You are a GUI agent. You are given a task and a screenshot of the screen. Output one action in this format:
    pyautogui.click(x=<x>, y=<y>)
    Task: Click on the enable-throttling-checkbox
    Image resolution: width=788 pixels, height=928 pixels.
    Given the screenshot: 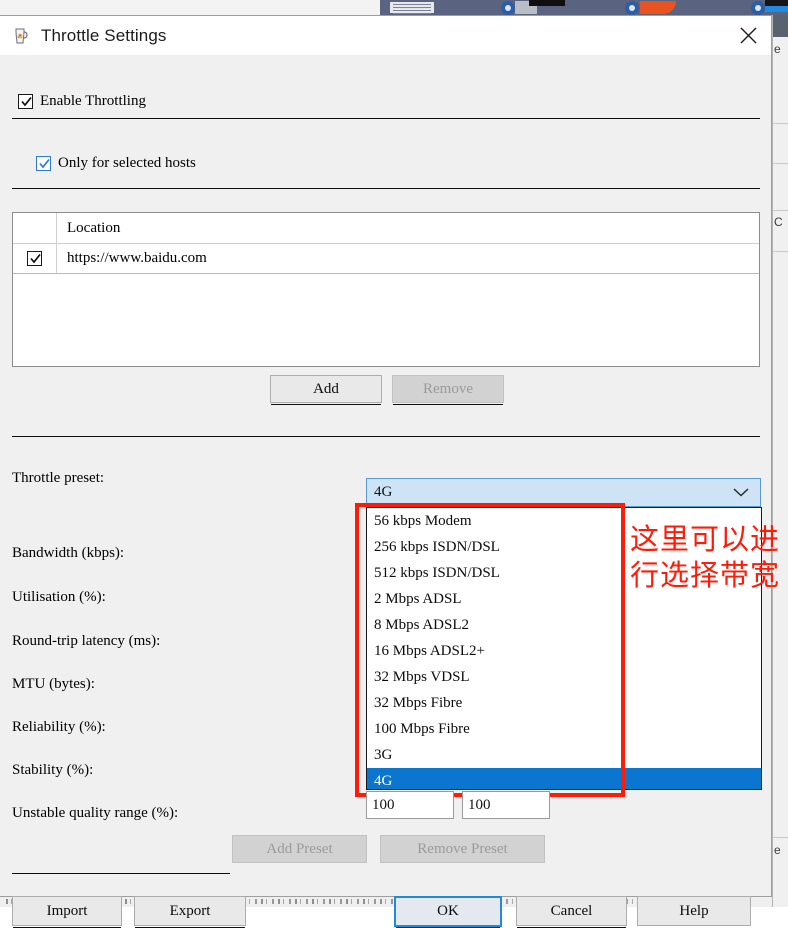 What is the action you would take?
    pyautogui.click(x=25, y=101)
    